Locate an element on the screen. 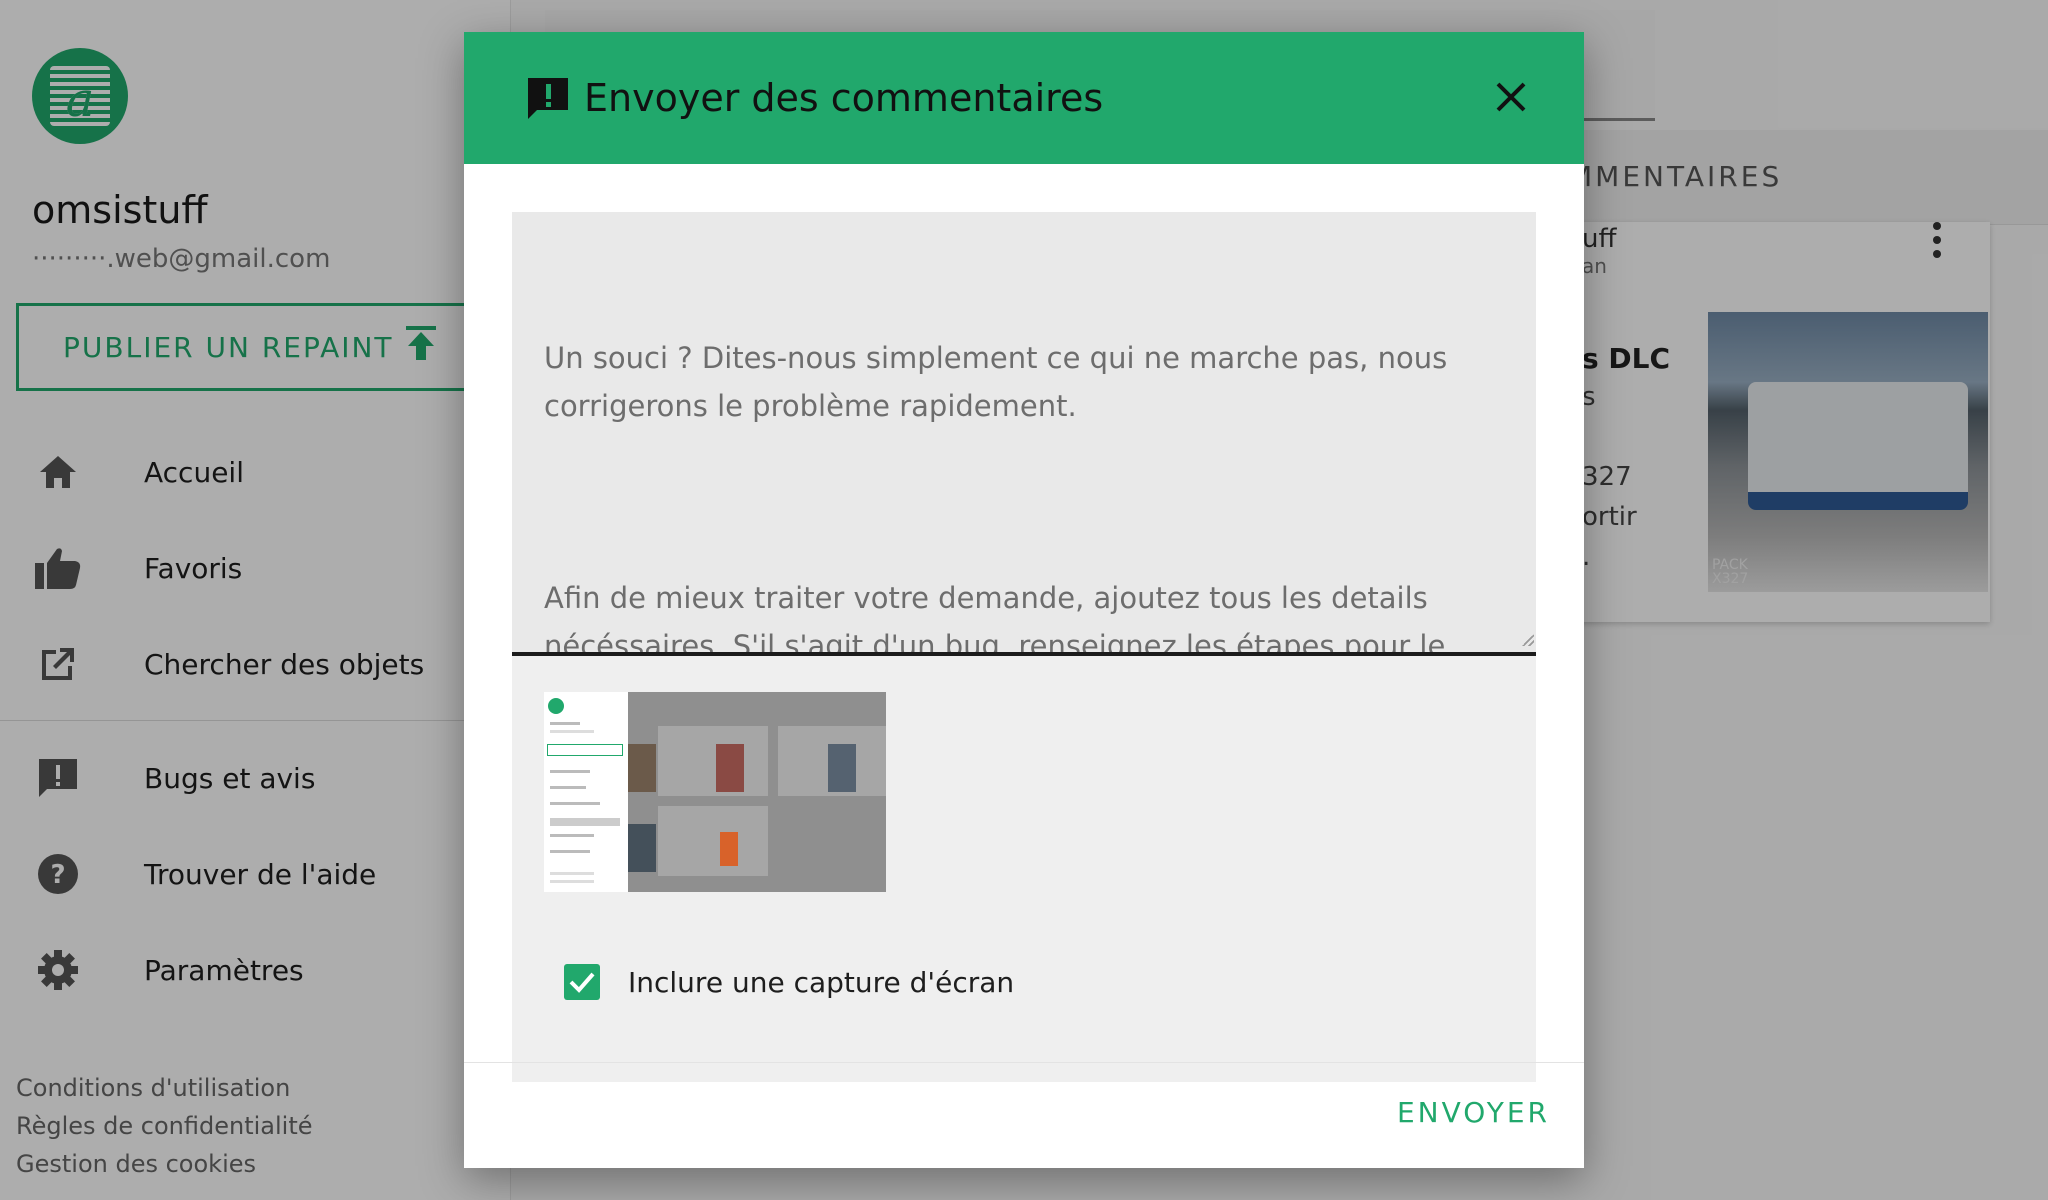 Image resolution: width=2048 pixels, height=1200 pixels. send-button: ENVOYER is located at coordinates (1473, 1112).